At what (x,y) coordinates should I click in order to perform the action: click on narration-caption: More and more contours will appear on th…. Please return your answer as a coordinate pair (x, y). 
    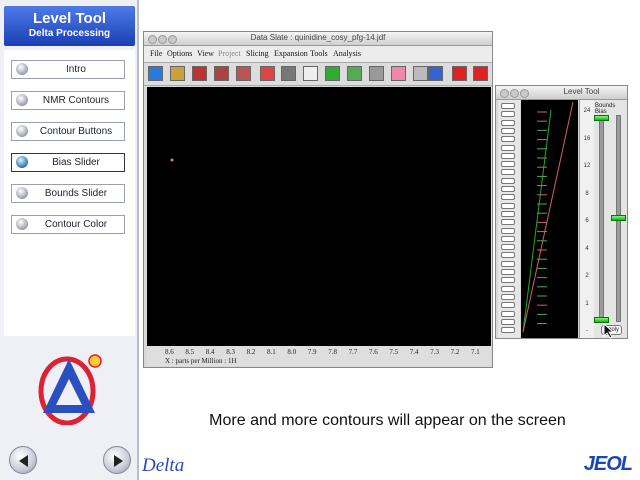
    Looking at the image, I should click on (387, 420).